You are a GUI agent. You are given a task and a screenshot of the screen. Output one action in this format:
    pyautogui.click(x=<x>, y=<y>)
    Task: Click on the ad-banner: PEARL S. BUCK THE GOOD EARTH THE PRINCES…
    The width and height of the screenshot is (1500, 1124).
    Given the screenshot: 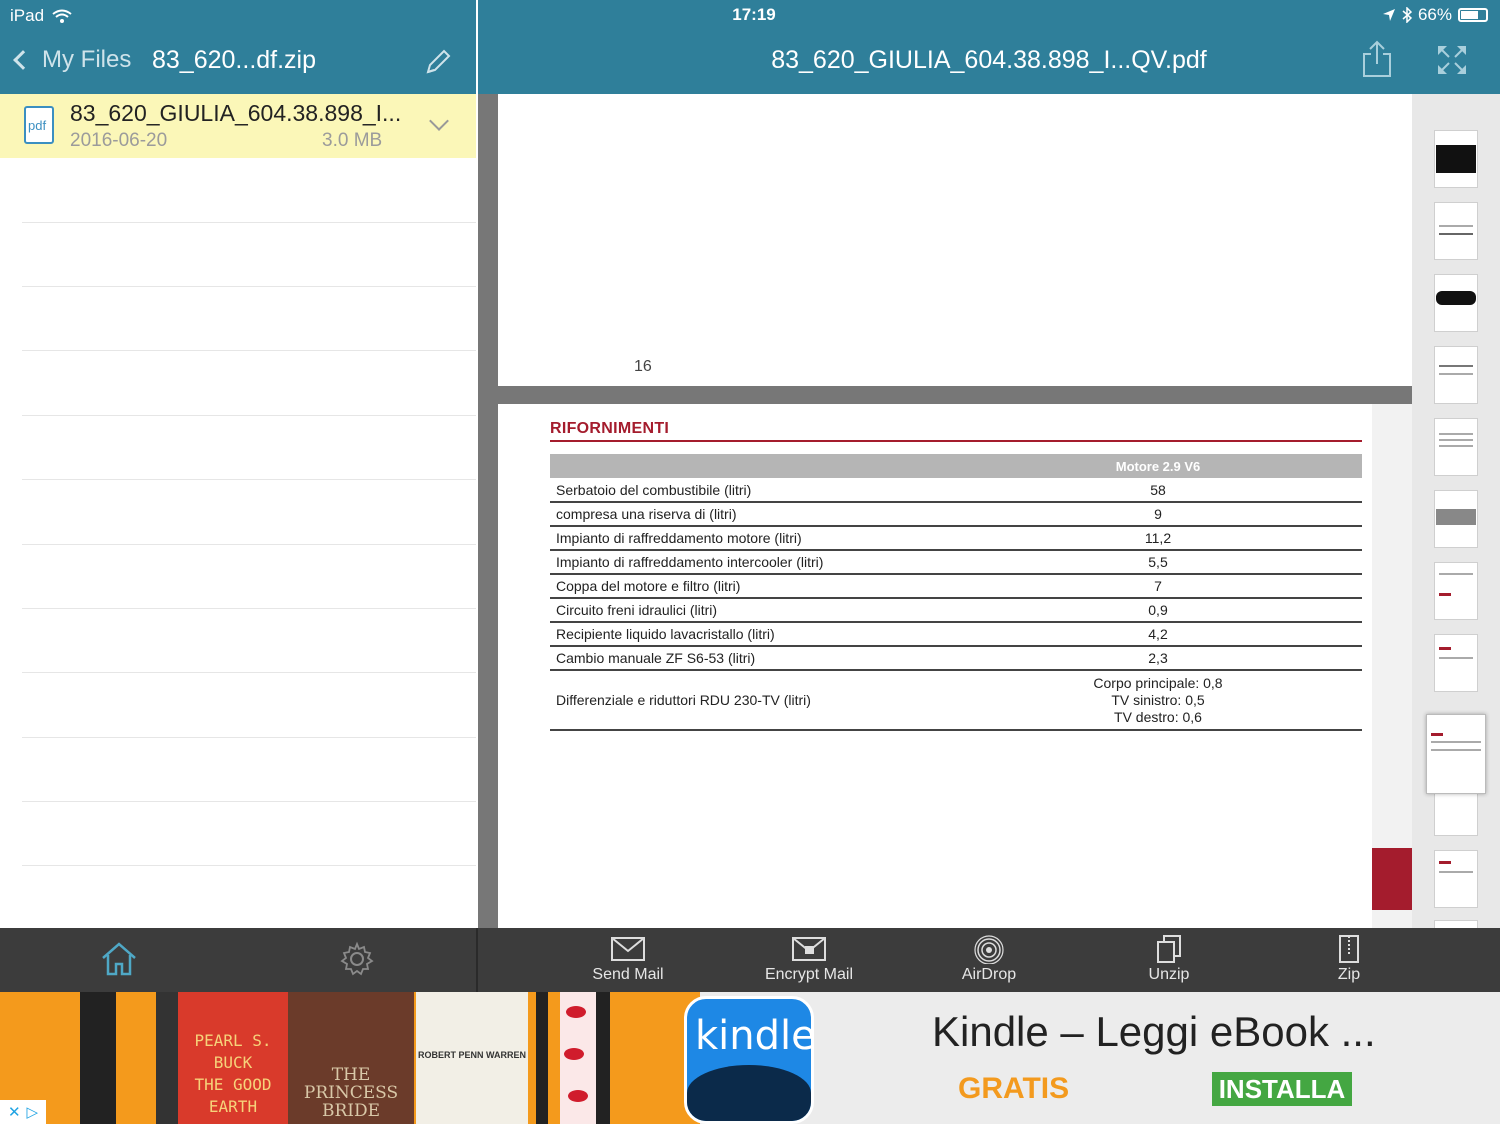 What is the action you would take?
    pyautogui.click(x=750, y=1058)
    